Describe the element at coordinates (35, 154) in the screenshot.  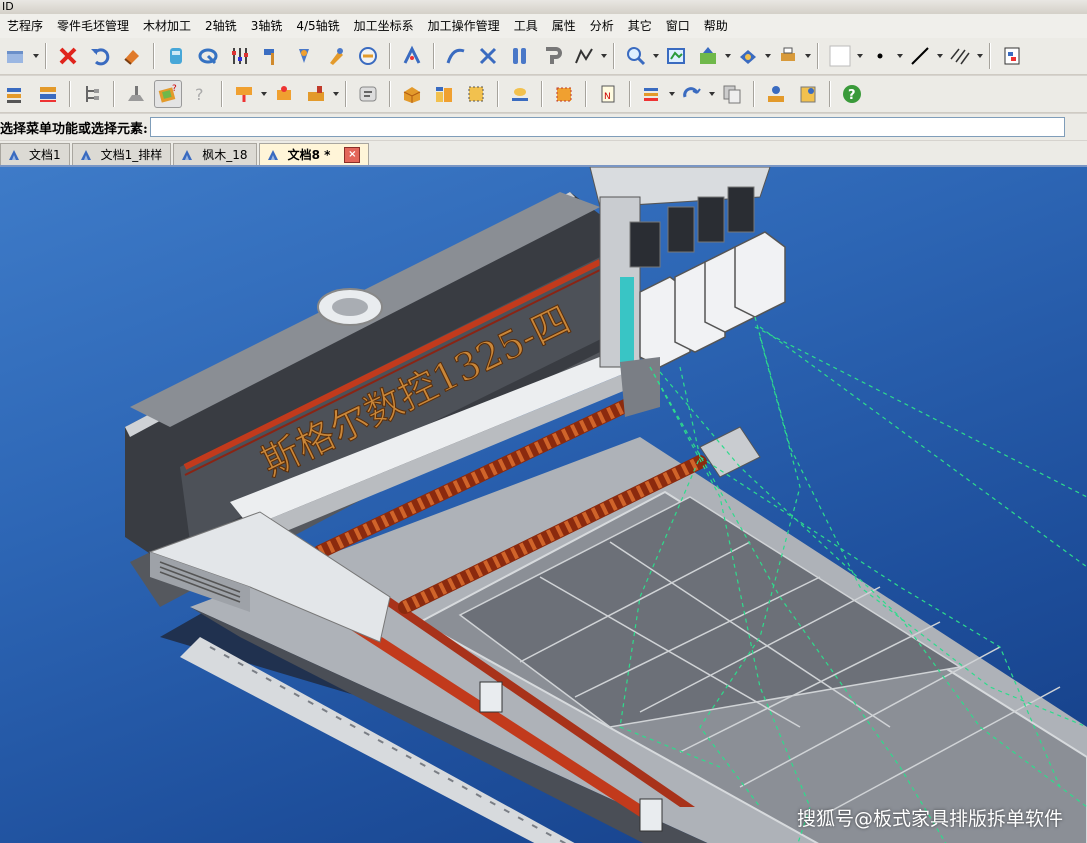
I see `tab-0: 文档1` at that location.